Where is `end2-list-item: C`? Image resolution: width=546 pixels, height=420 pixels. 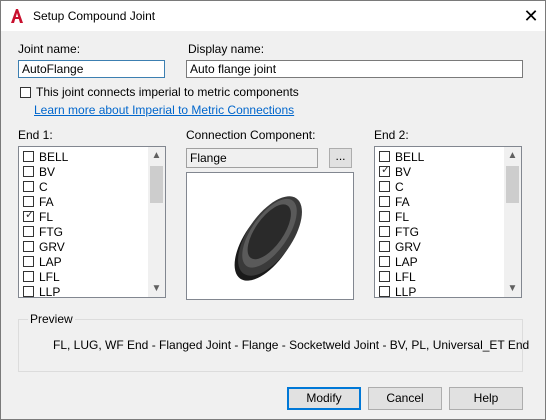
end2-list-item: C is located at coordinates (441, 186).